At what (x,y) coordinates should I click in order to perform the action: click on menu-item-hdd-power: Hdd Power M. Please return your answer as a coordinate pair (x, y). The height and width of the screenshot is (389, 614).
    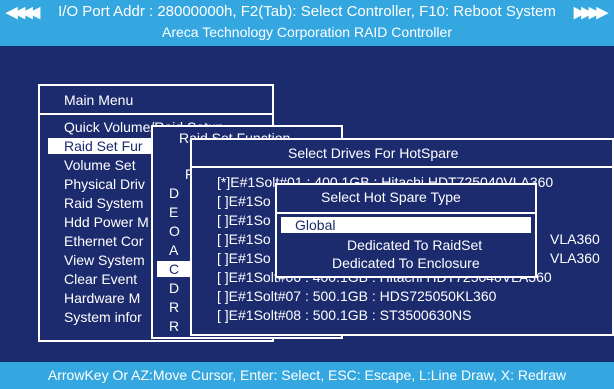
    Looking at the image, I should click on (106, 222).